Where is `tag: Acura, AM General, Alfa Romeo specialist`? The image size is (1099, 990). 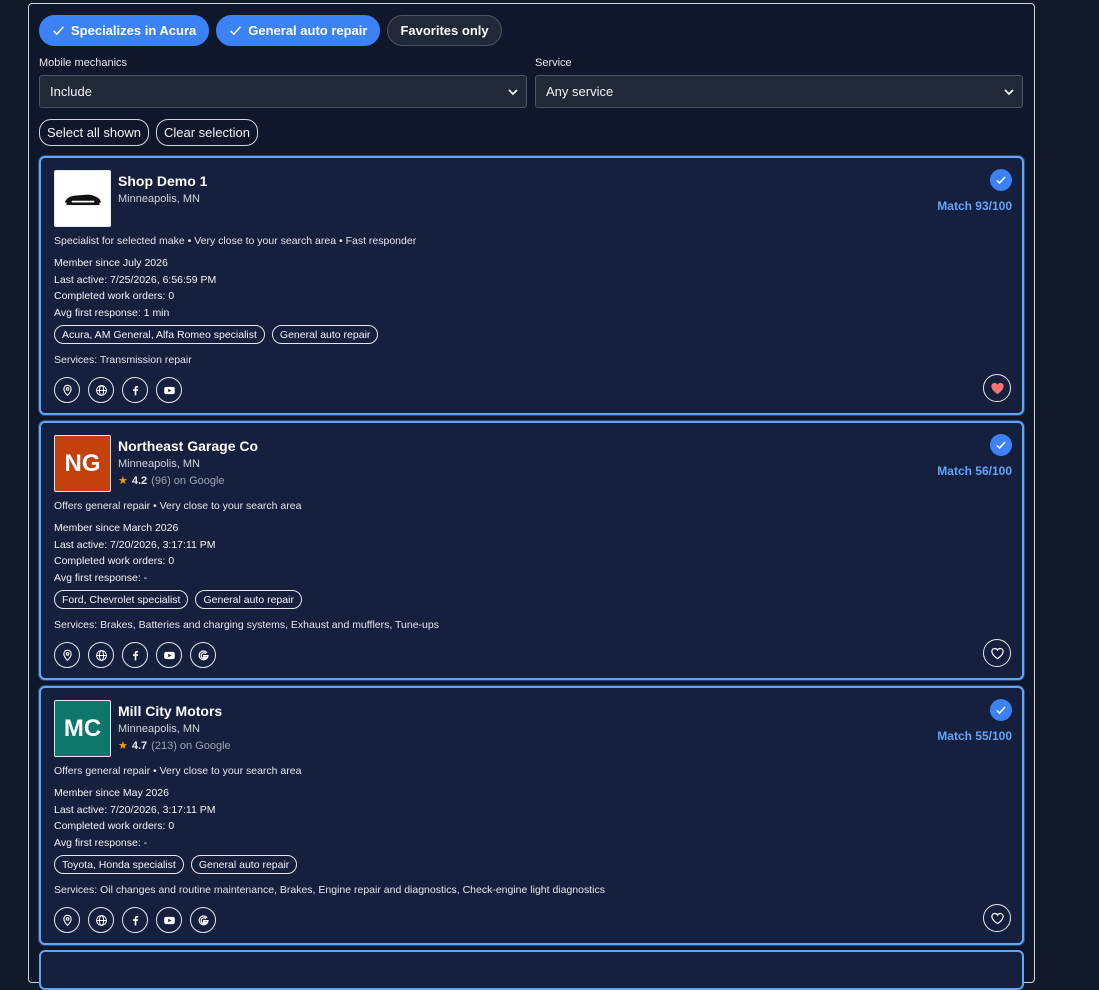
tag: Acura, AM General, Alfa Romeo specialist is located at coordinates (159, 334).